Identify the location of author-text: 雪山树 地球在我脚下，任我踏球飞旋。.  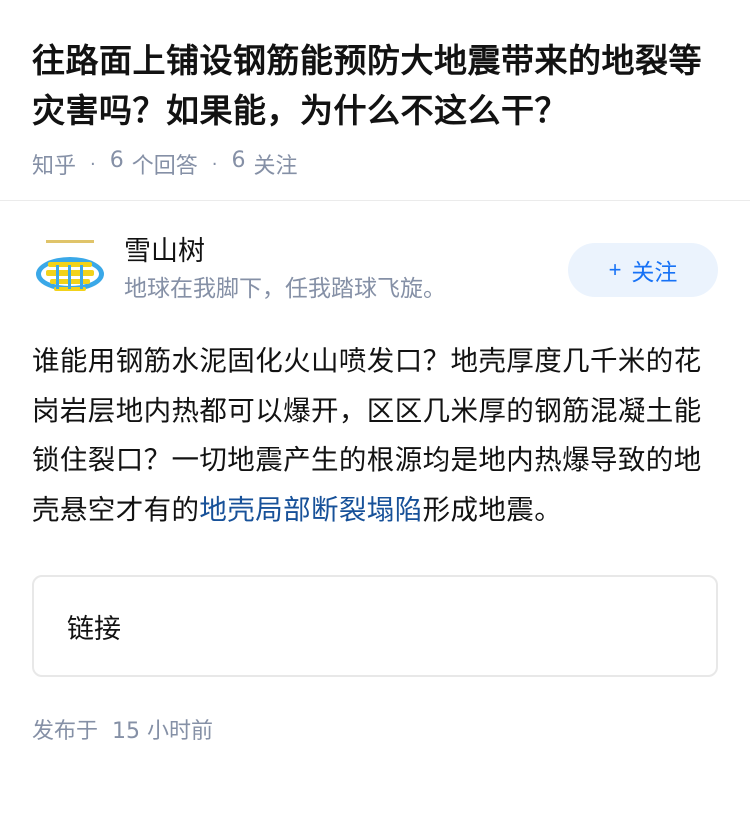
(285, 270).